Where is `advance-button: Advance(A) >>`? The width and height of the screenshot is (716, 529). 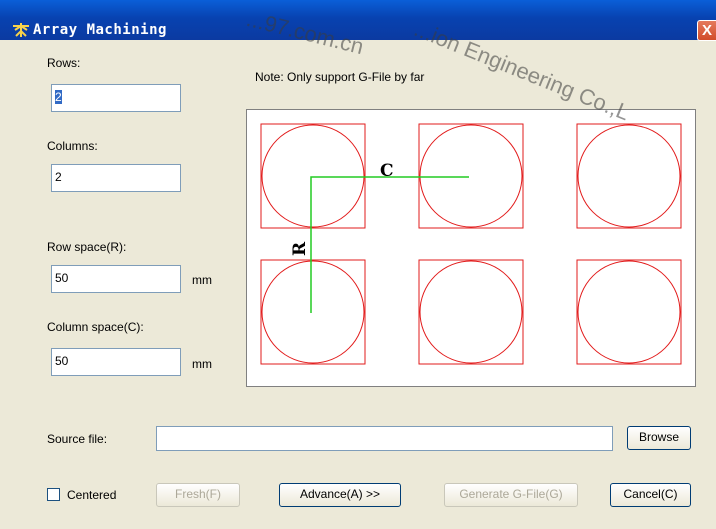
advance-button: Advance(A) >> is located at coordinates (340, 495).